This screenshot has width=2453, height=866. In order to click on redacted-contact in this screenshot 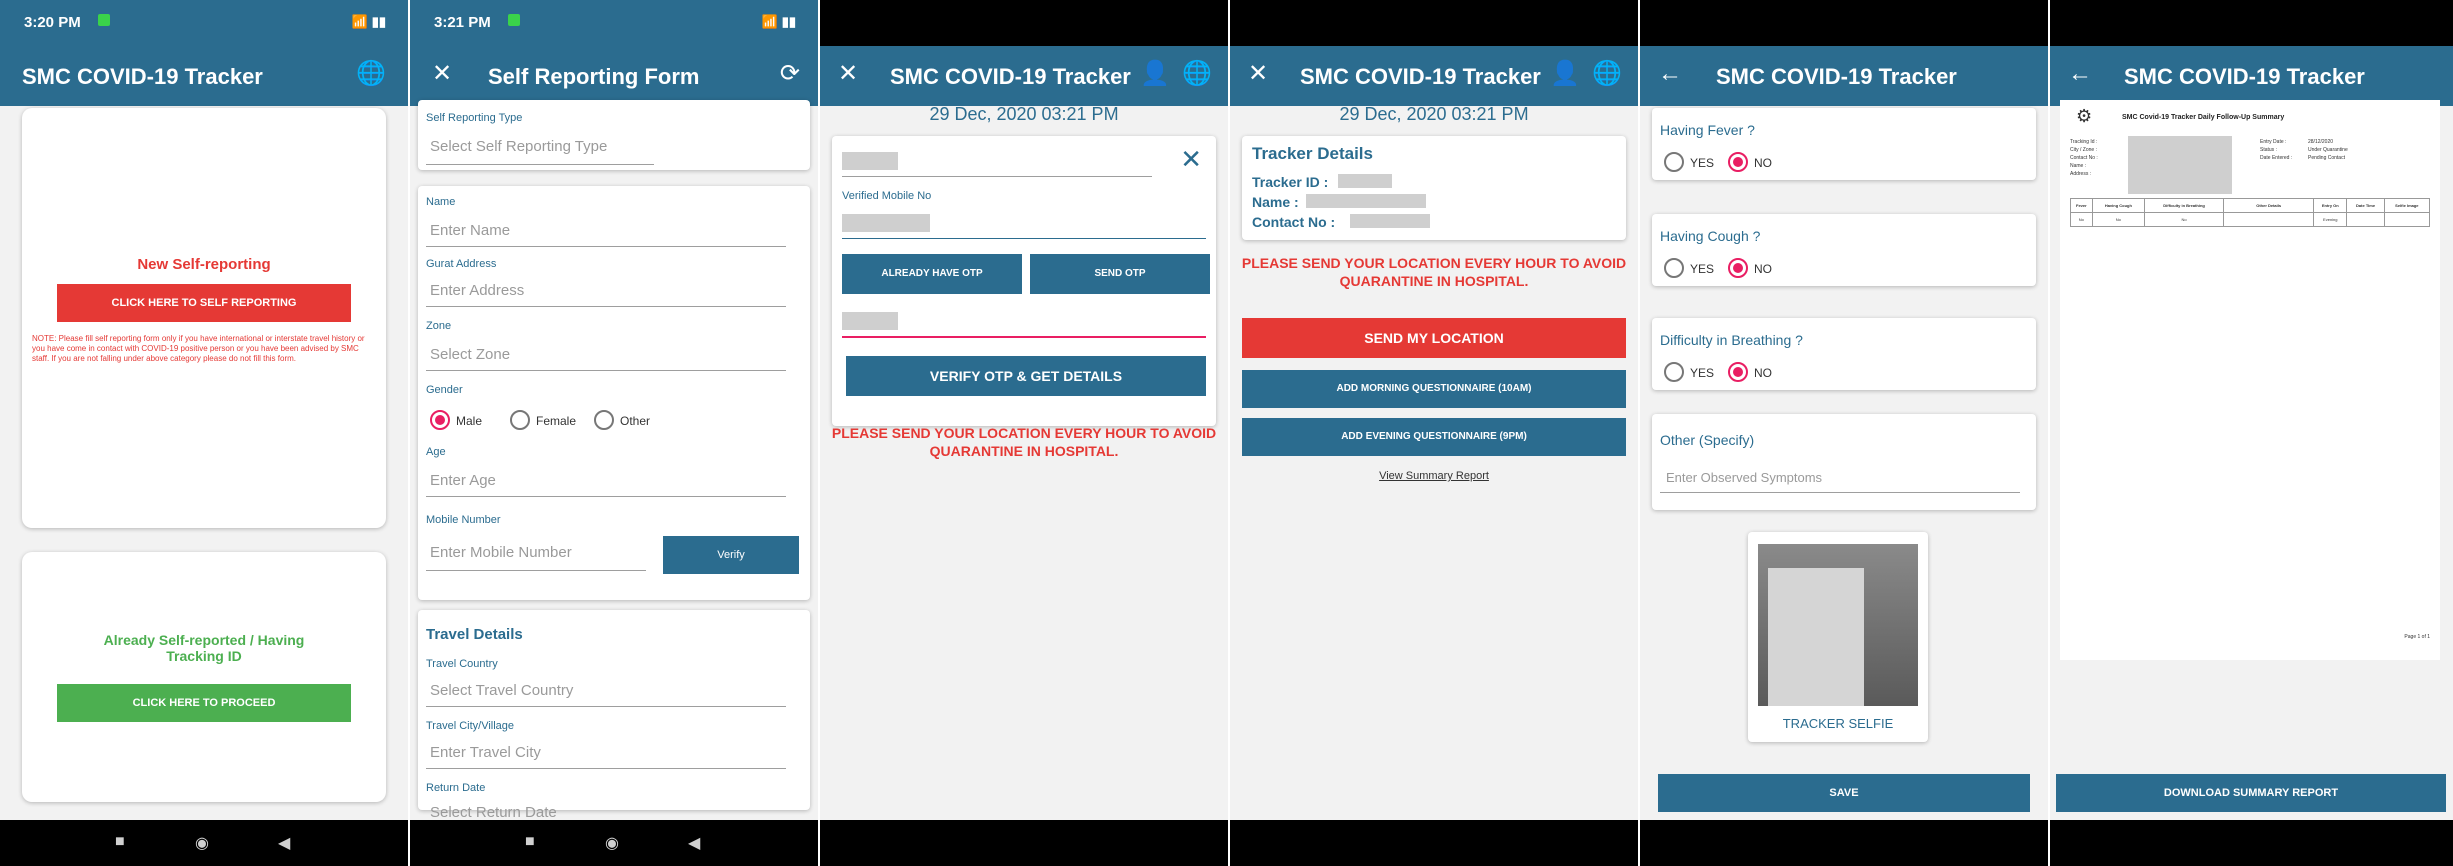, I will do `click(1390, 221)`.